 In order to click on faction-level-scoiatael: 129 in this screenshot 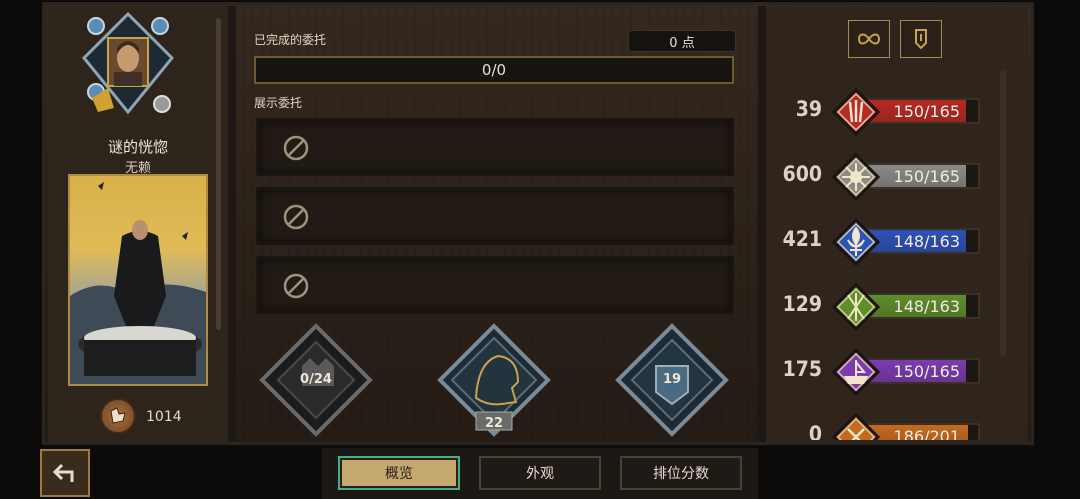, I will do `click(802, 304)`.